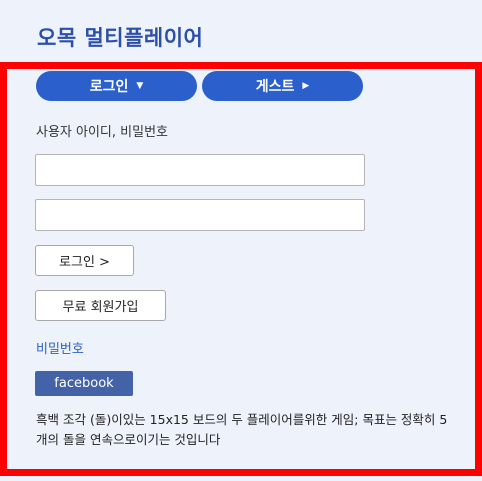 Image resolution: width=482 pixels, height=481 pixels. What do you see at coordinates (200, 170) in the screenshot?
I see `username-input` at bounding box center [200, 170].